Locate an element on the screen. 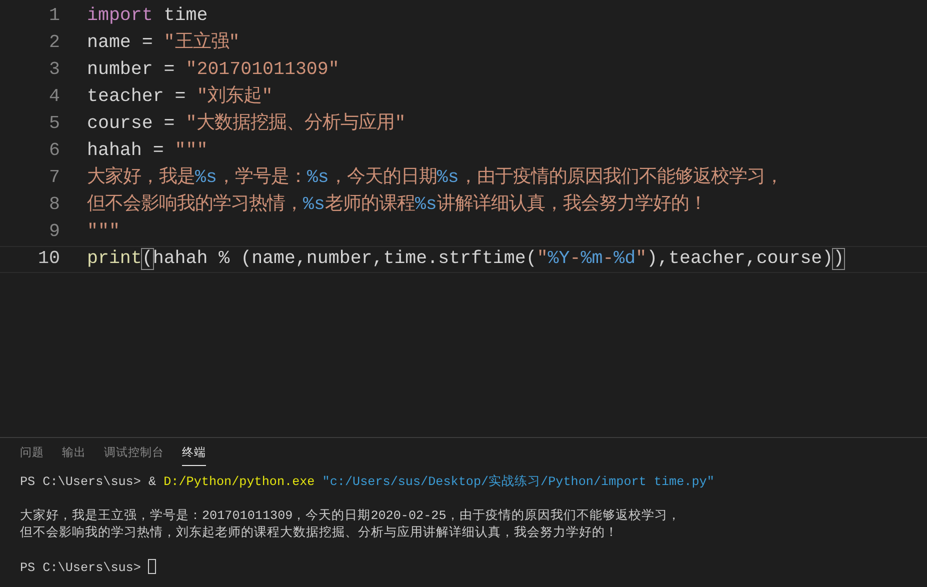 The height and width of the screenshot is (587, 927). code-line: """ is located at coordinates (103, 232).